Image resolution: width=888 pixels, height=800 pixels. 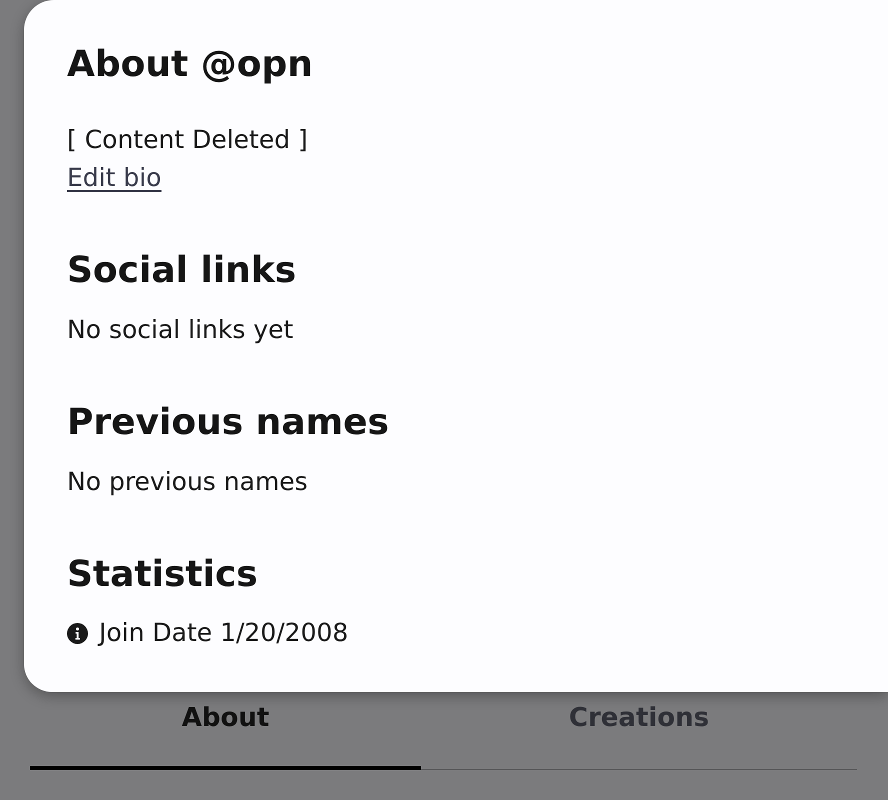 What do you see at coordinates (180, 330) in the screenshot?
I see `section-text: No social links yet` at bounding box center [180, 330].